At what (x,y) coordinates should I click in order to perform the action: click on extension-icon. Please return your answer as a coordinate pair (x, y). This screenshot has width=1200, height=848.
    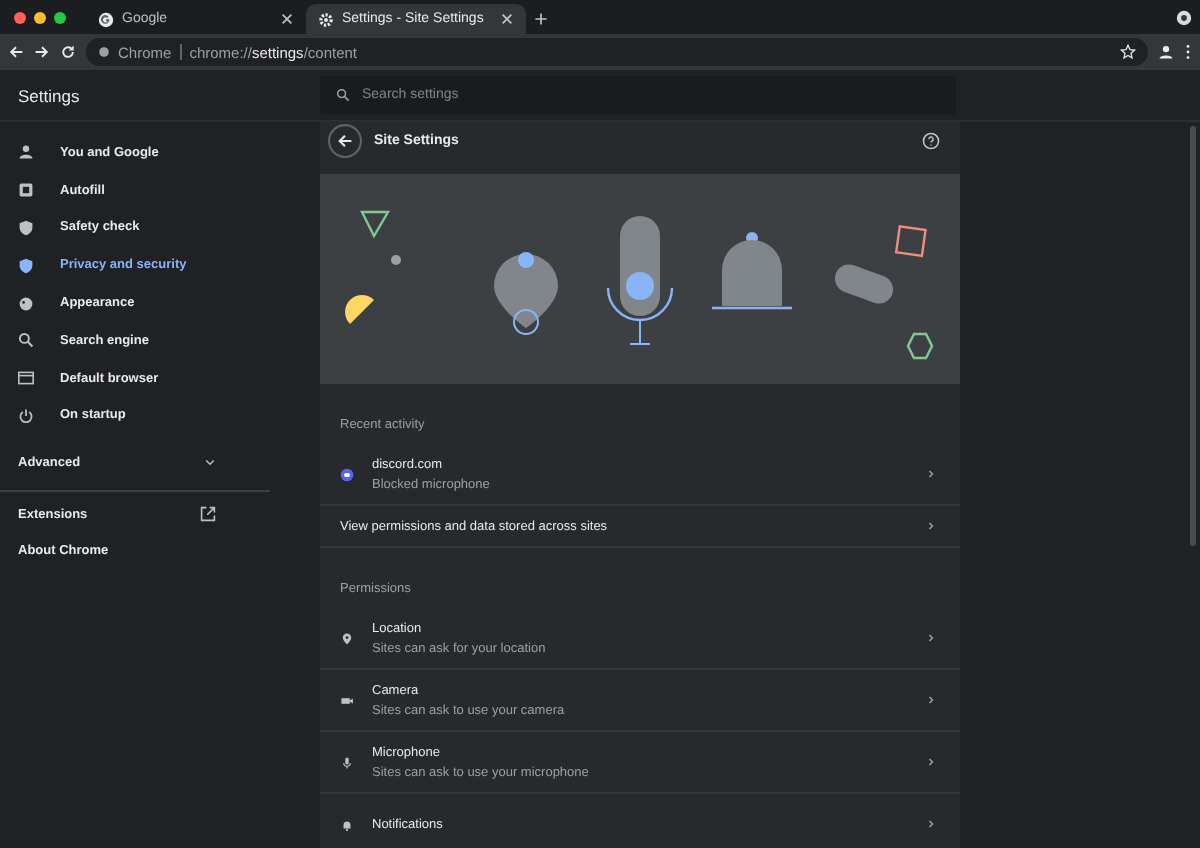
    Looking at the image, I should click on (1184, 17).